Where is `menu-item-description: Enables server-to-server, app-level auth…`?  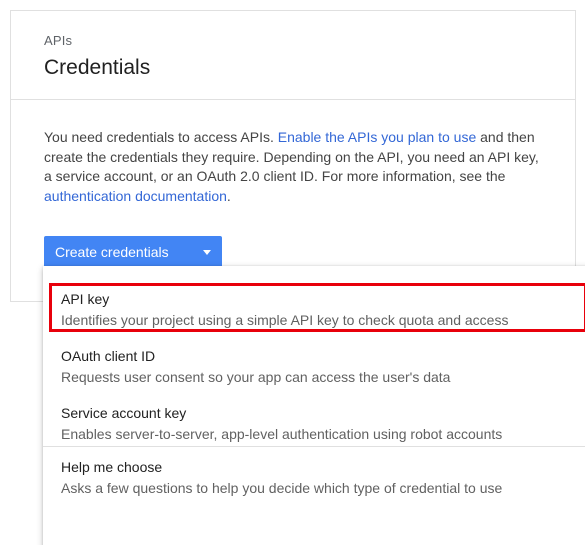 menu-item-description: Enables server-to-server, app-level auth… is located at coordinates (282, 434).